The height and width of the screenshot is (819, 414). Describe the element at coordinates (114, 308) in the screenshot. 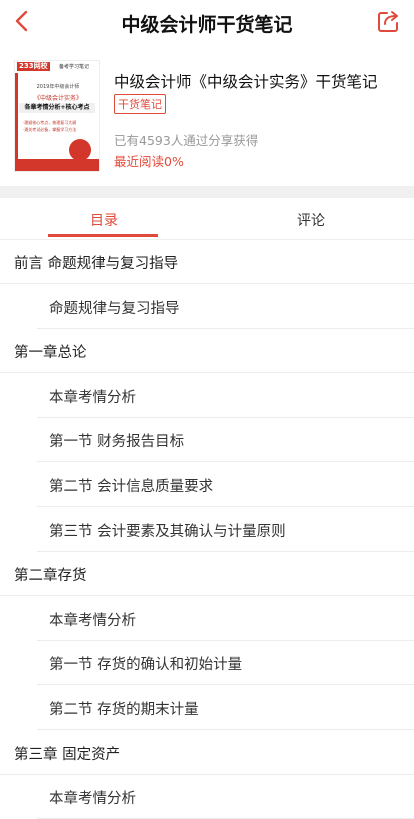

I see `toc-item-label: 命题规律与复习指导` at that location.